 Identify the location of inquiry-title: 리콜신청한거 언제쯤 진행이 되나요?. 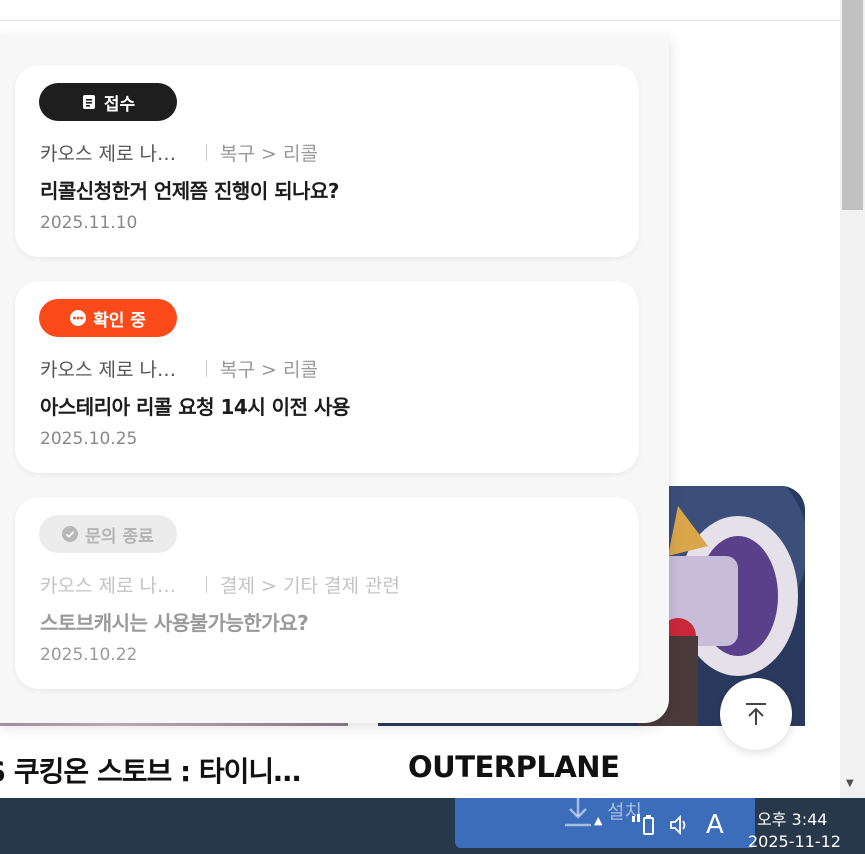
(190, 191).